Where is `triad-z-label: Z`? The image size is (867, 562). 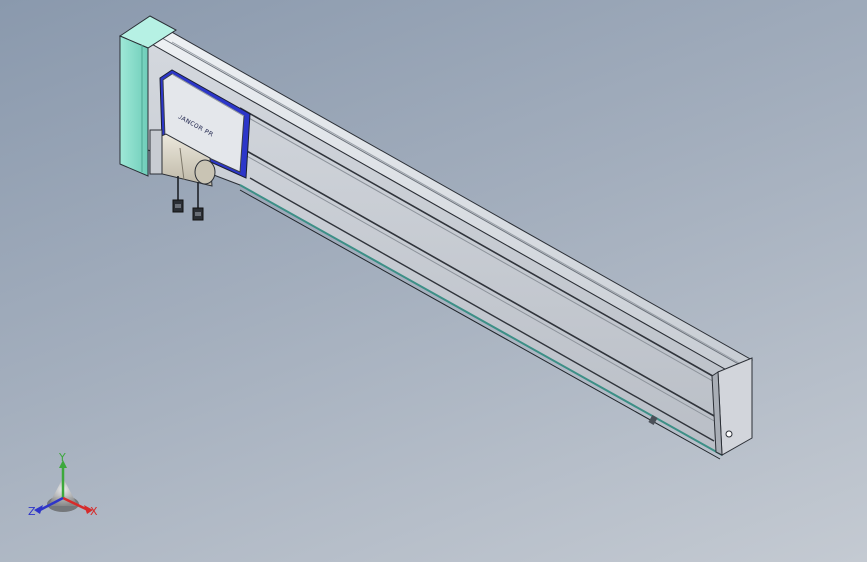 triad-z-label: Z is located at coordinates (32, 511).